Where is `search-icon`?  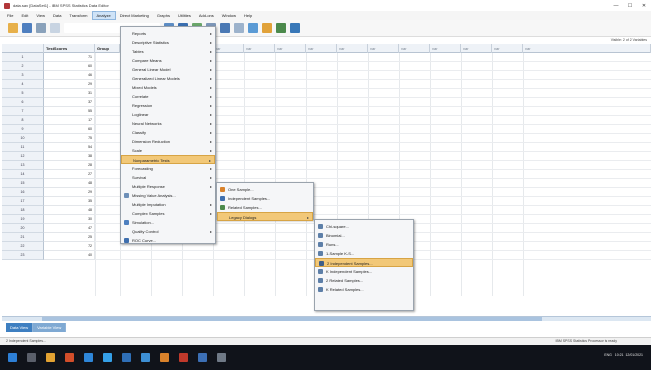 search-icon is located at coordinates (31, 357).